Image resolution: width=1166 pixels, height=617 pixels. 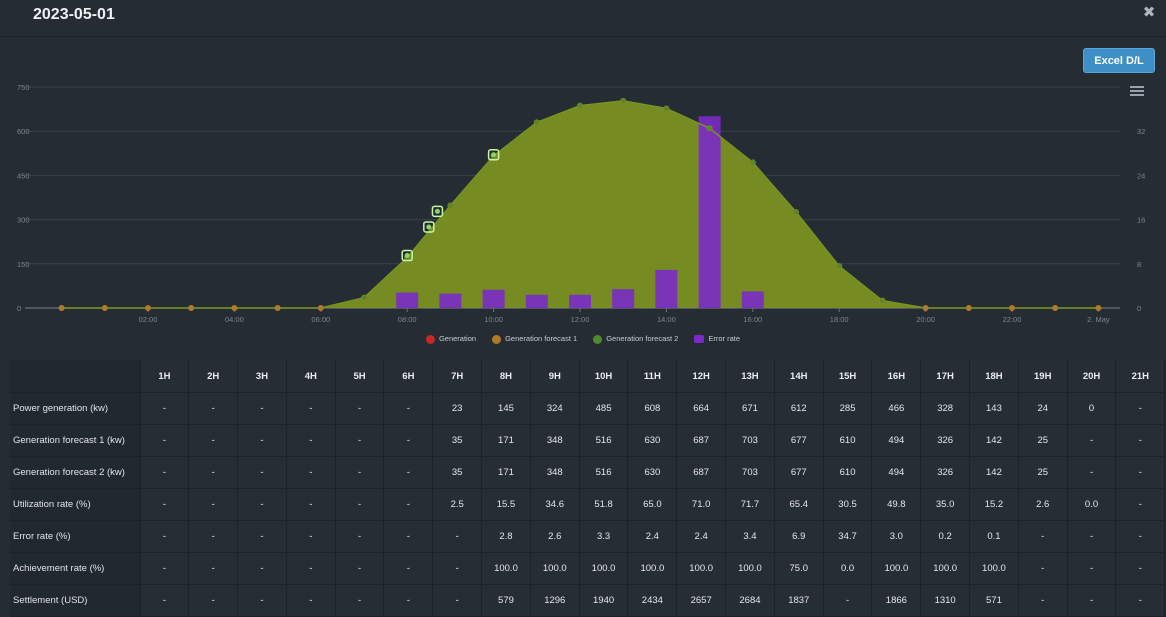 What do you see at coordinates (1119, 60) in the screenshot?
I see `excel-download-button: Excel D/L` at bounding box center [1119, 60].